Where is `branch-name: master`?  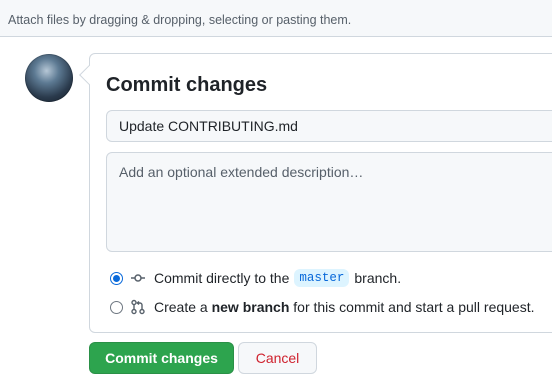 branch-name: master is located at coordinates (322, 278).